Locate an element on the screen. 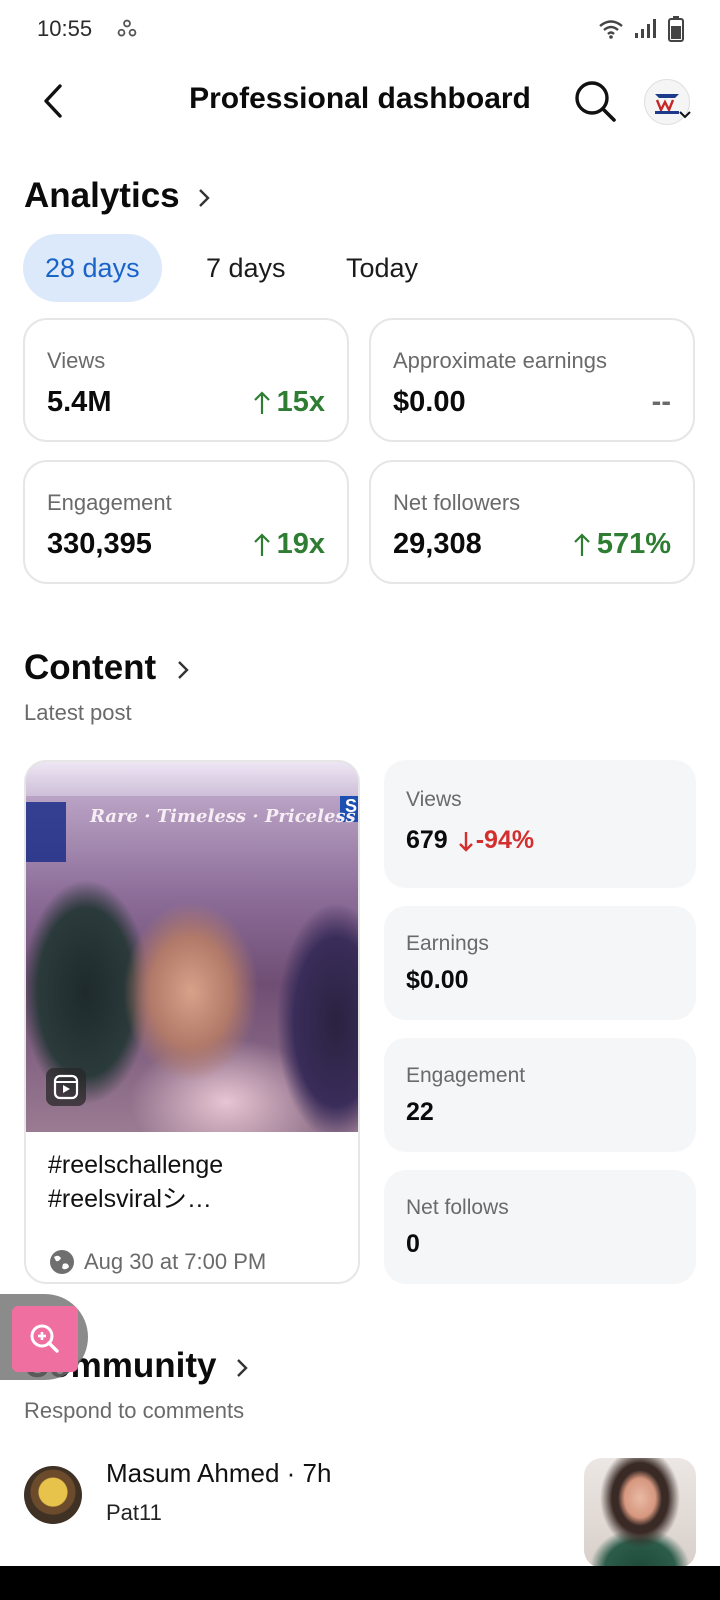 The image size is (720, 1600). zoom-in-button is located at coordinates (45, 1339).